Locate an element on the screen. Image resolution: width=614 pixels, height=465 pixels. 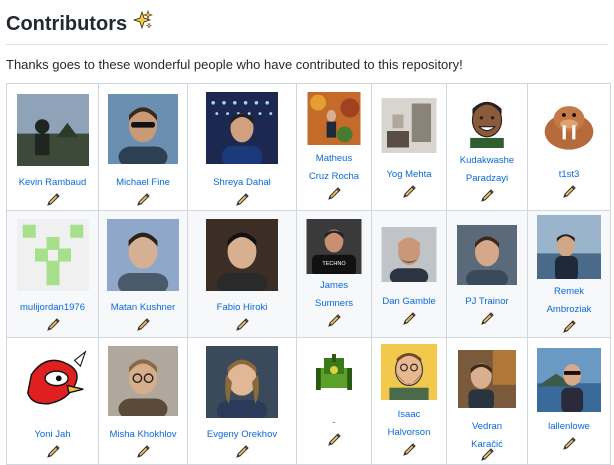
contributor-cell: Shreya Dahal is located at coordinates (242, 147).